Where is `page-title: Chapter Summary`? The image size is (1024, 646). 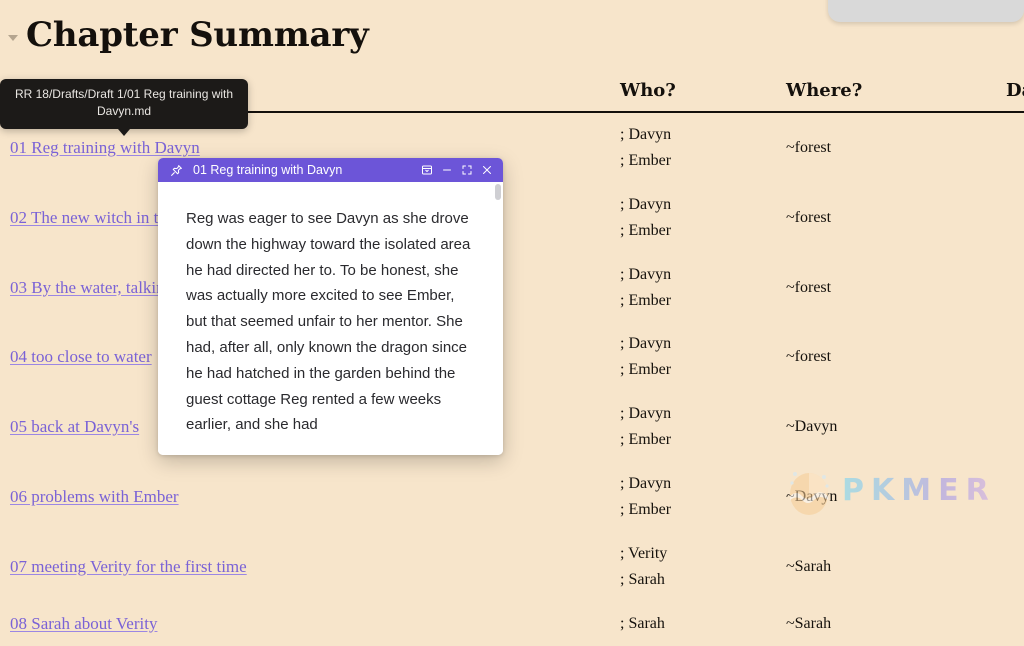 page-title: Chapter Summary is located at coordinates (197, 35).